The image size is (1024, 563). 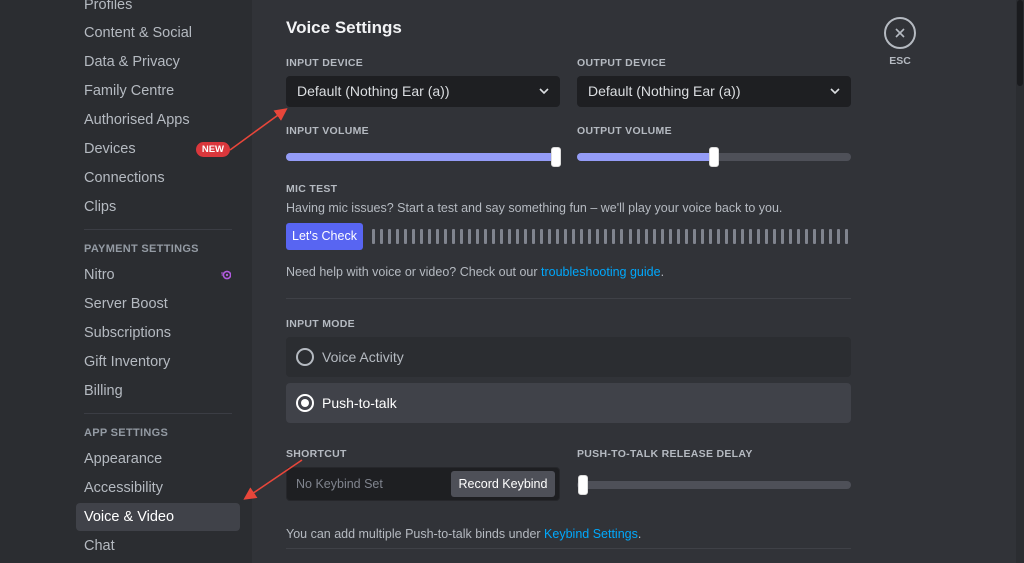 What do you see at coordinates (158, 149) in the screenshot?
I see `sidebar-item-devices: Devices NEW` at bounding box center [158, 149].